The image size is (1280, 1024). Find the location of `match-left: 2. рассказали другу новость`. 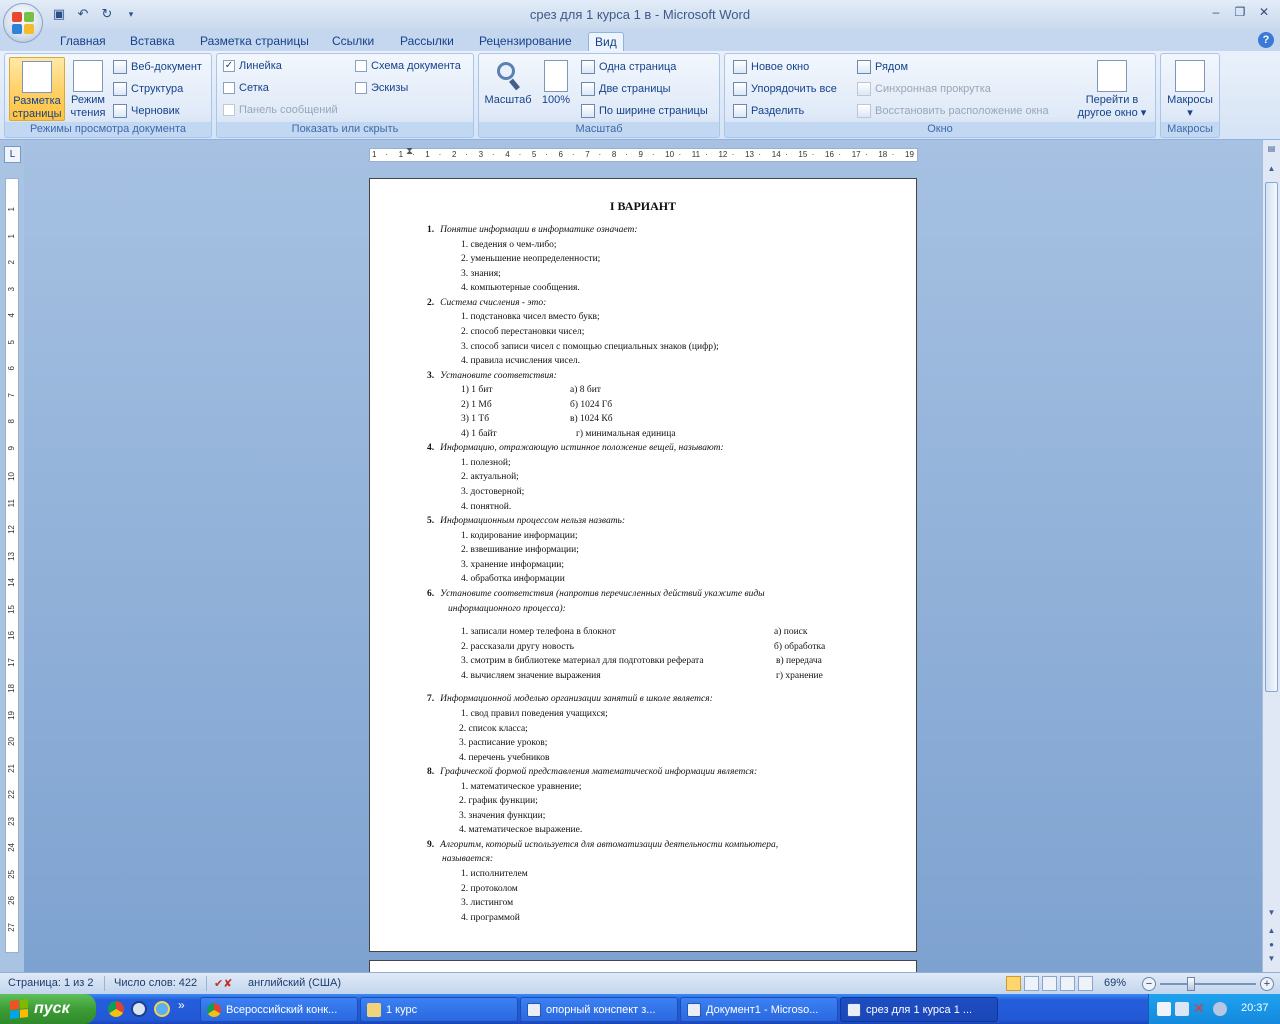

match-left: 2. рассказали другу новость is located at coordinates (518, 647).